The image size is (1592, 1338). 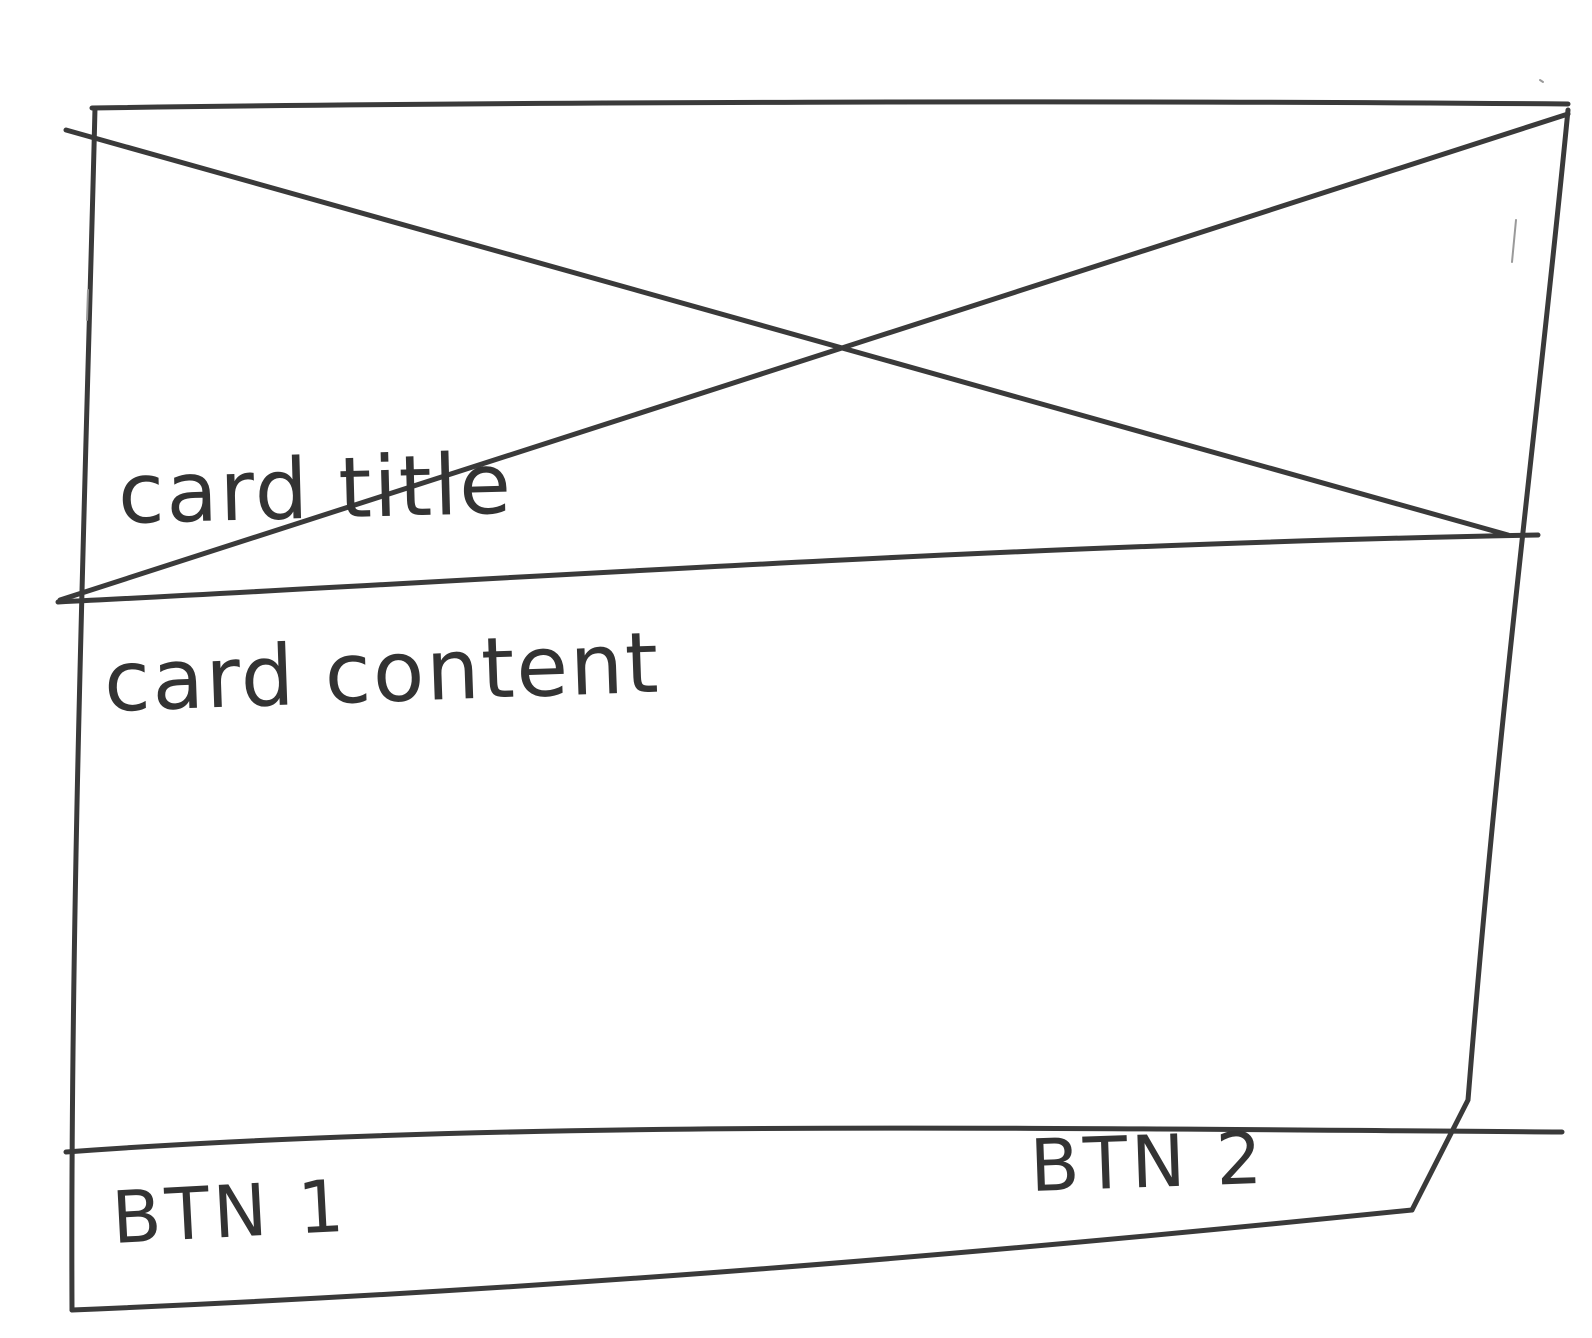 I want to click on card-right-edge, so click(x=1490, y=660).